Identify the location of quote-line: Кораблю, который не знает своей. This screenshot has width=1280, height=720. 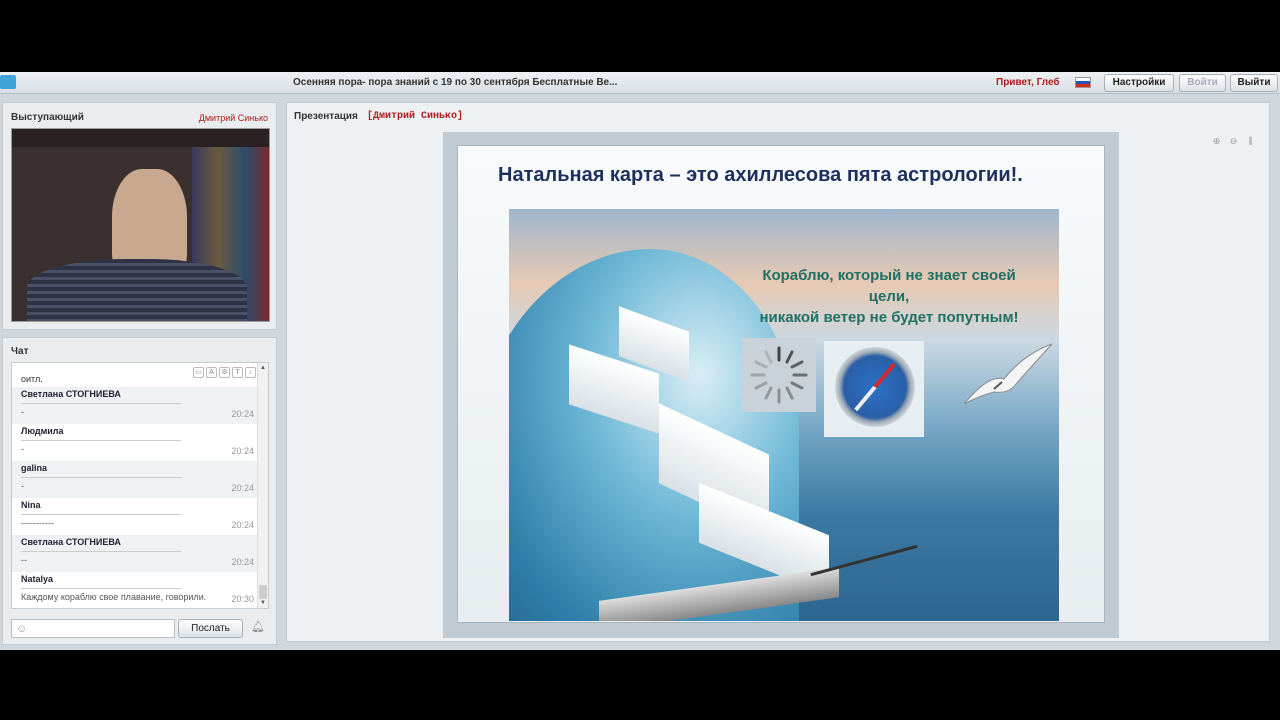
(889, 275).